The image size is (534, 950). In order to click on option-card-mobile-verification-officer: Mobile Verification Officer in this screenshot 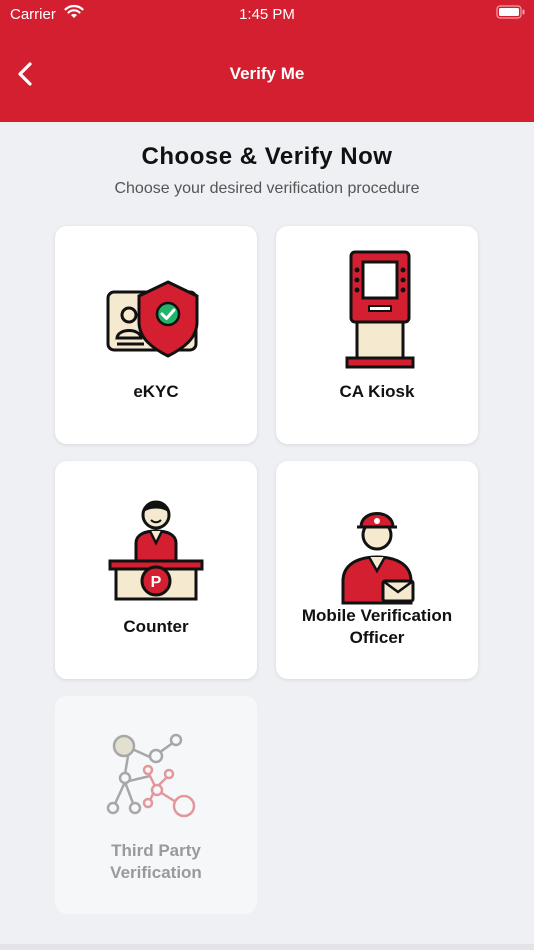, I will do `click(377, 570)`.